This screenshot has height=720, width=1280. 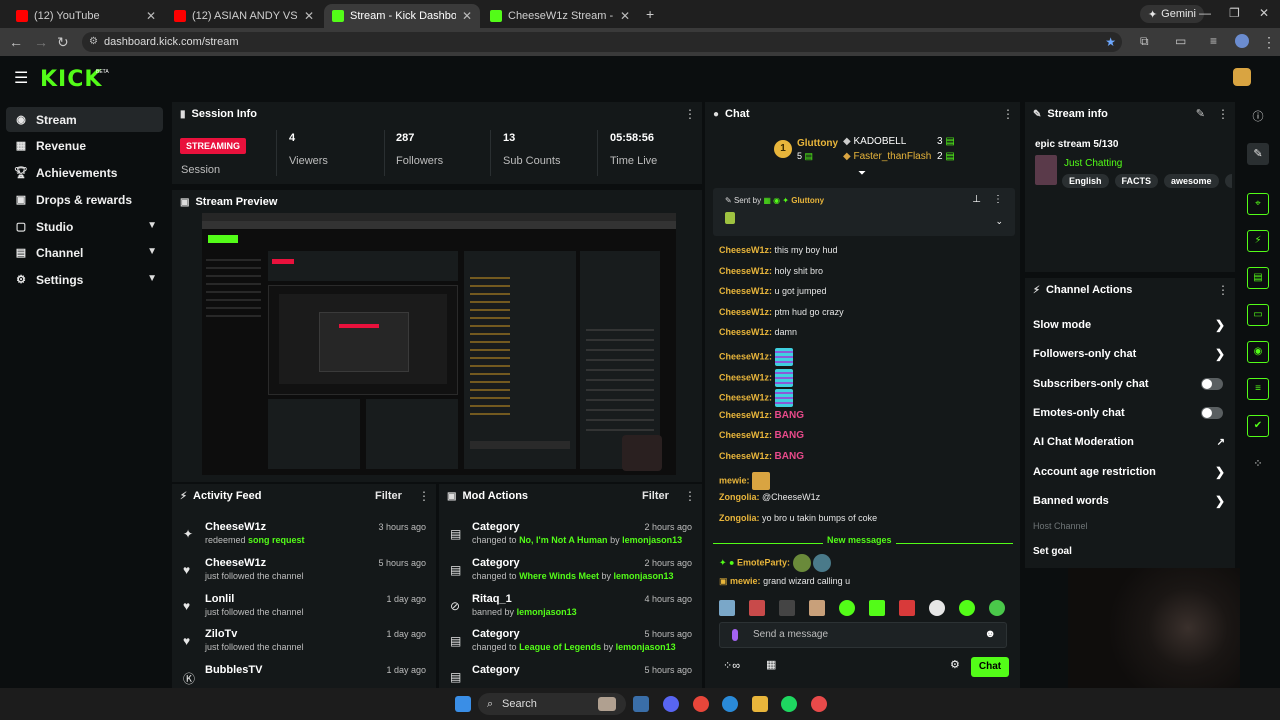 I want to click on forward-icon: →, so click(x=41, y=42).